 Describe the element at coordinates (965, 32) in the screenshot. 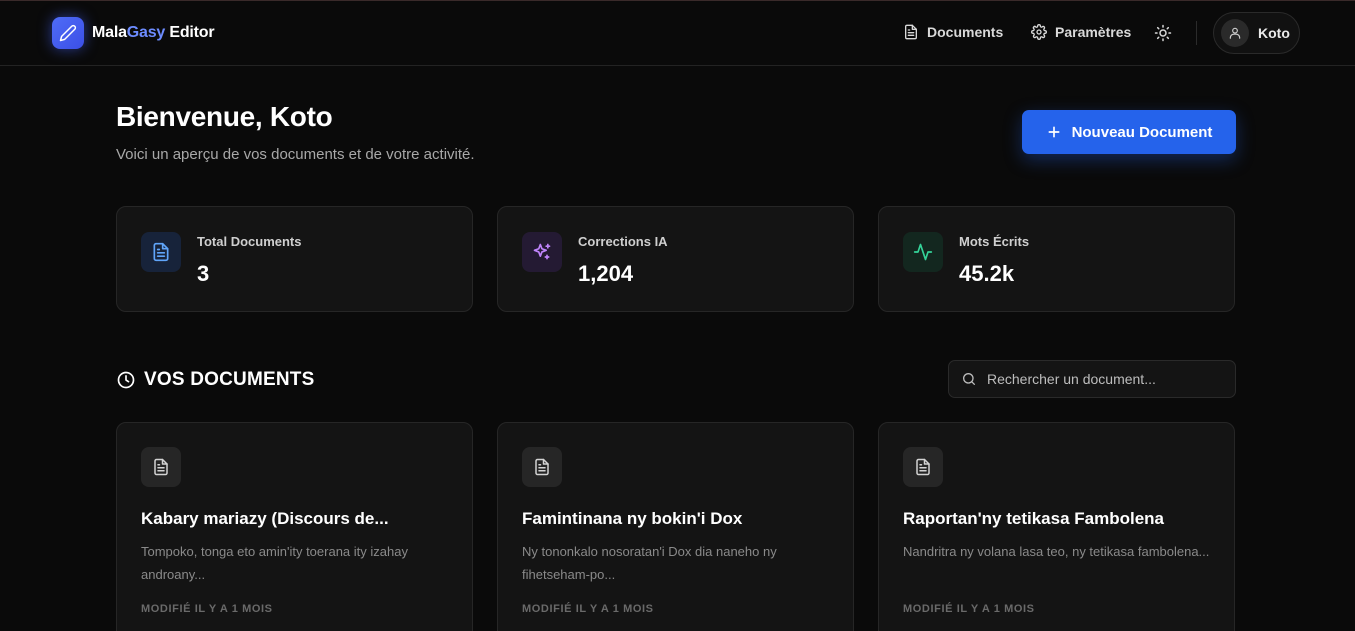

I see `nav-documents-label: Documents` at that location.